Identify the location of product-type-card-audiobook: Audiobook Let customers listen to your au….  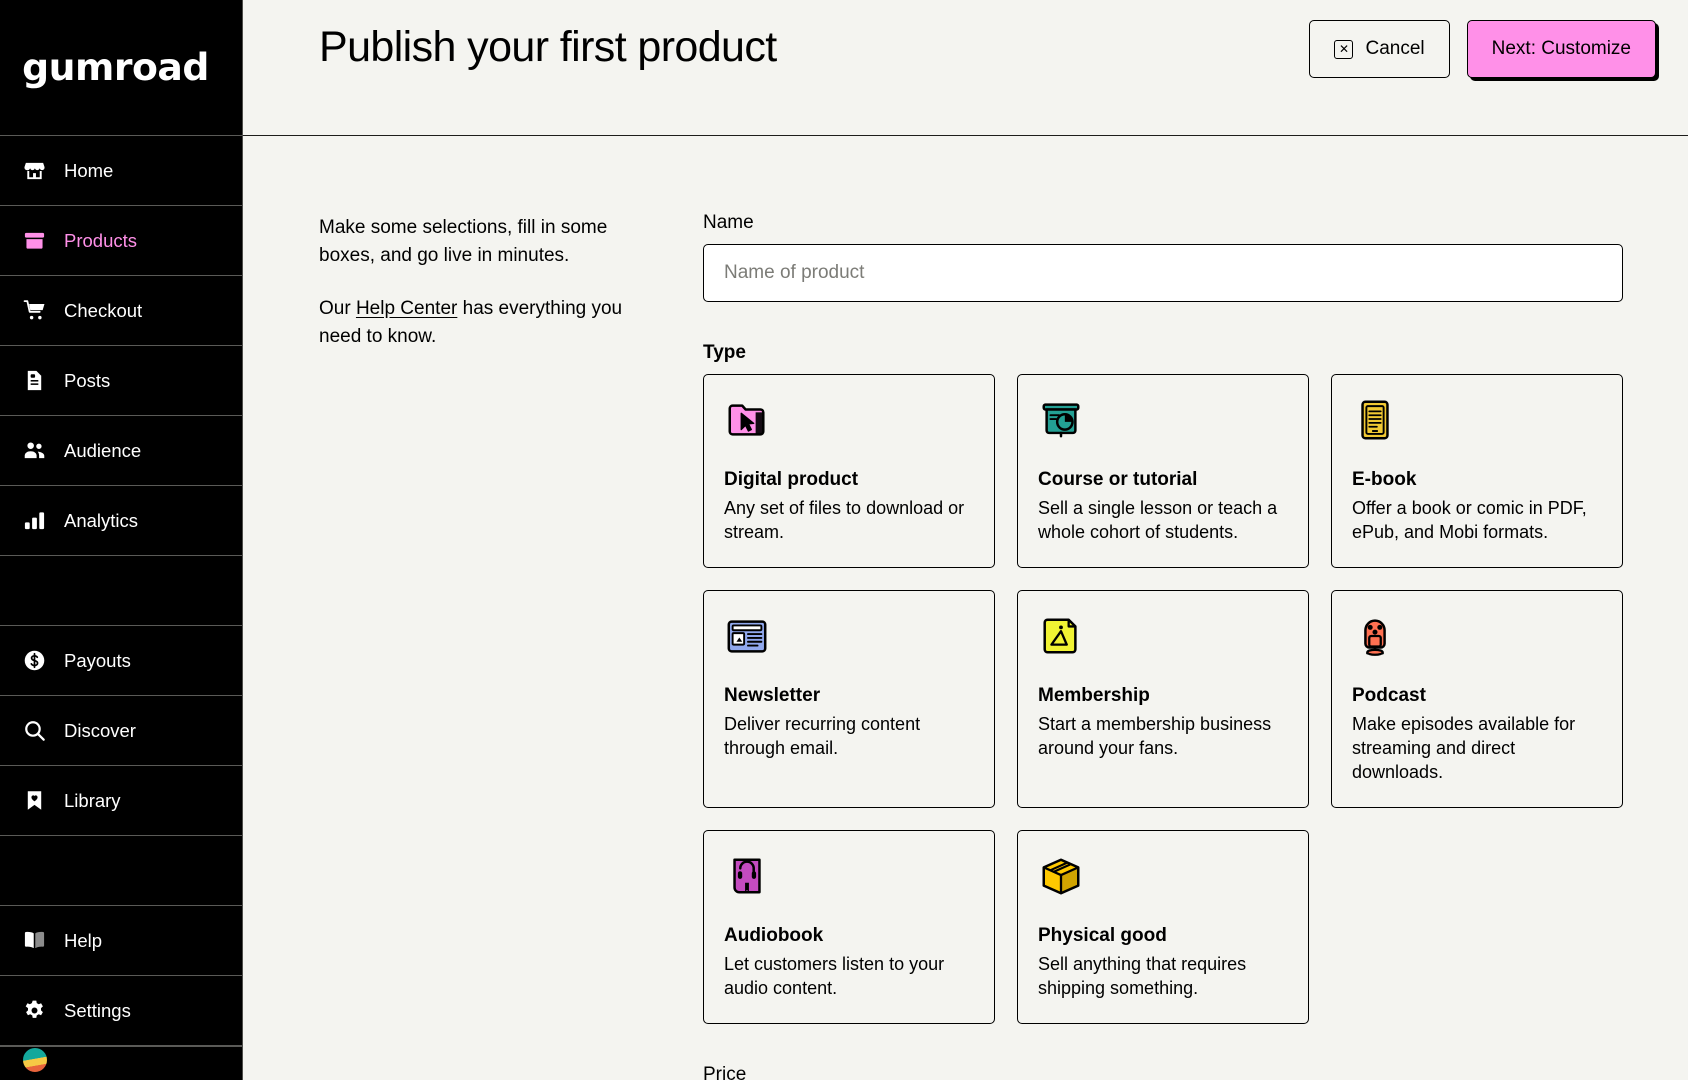
(849, 926).